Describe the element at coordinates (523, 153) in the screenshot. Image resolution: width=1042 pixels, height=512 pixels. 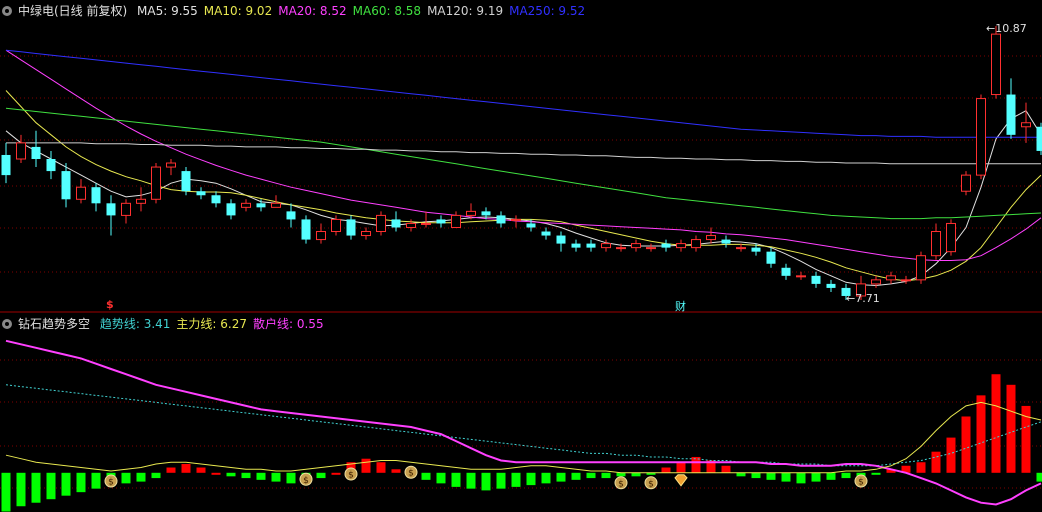
I see `ma120-line` at that location.